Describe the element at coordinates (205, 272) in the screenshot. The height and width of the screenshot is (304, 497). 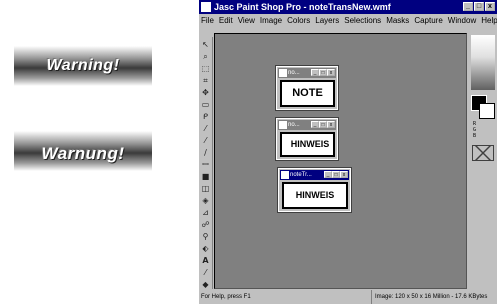
I see `preset-shapes-icon: ⁄` at that location.